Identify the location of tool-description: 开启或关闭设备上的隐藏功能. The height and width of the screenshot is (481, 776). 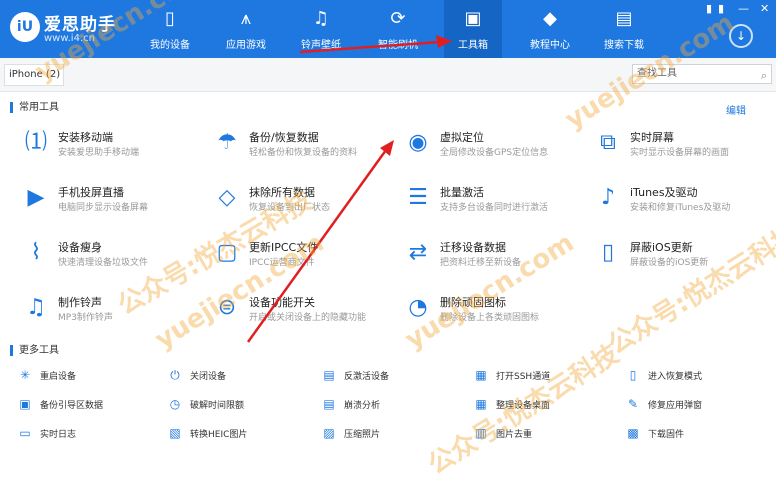
(308, 318).